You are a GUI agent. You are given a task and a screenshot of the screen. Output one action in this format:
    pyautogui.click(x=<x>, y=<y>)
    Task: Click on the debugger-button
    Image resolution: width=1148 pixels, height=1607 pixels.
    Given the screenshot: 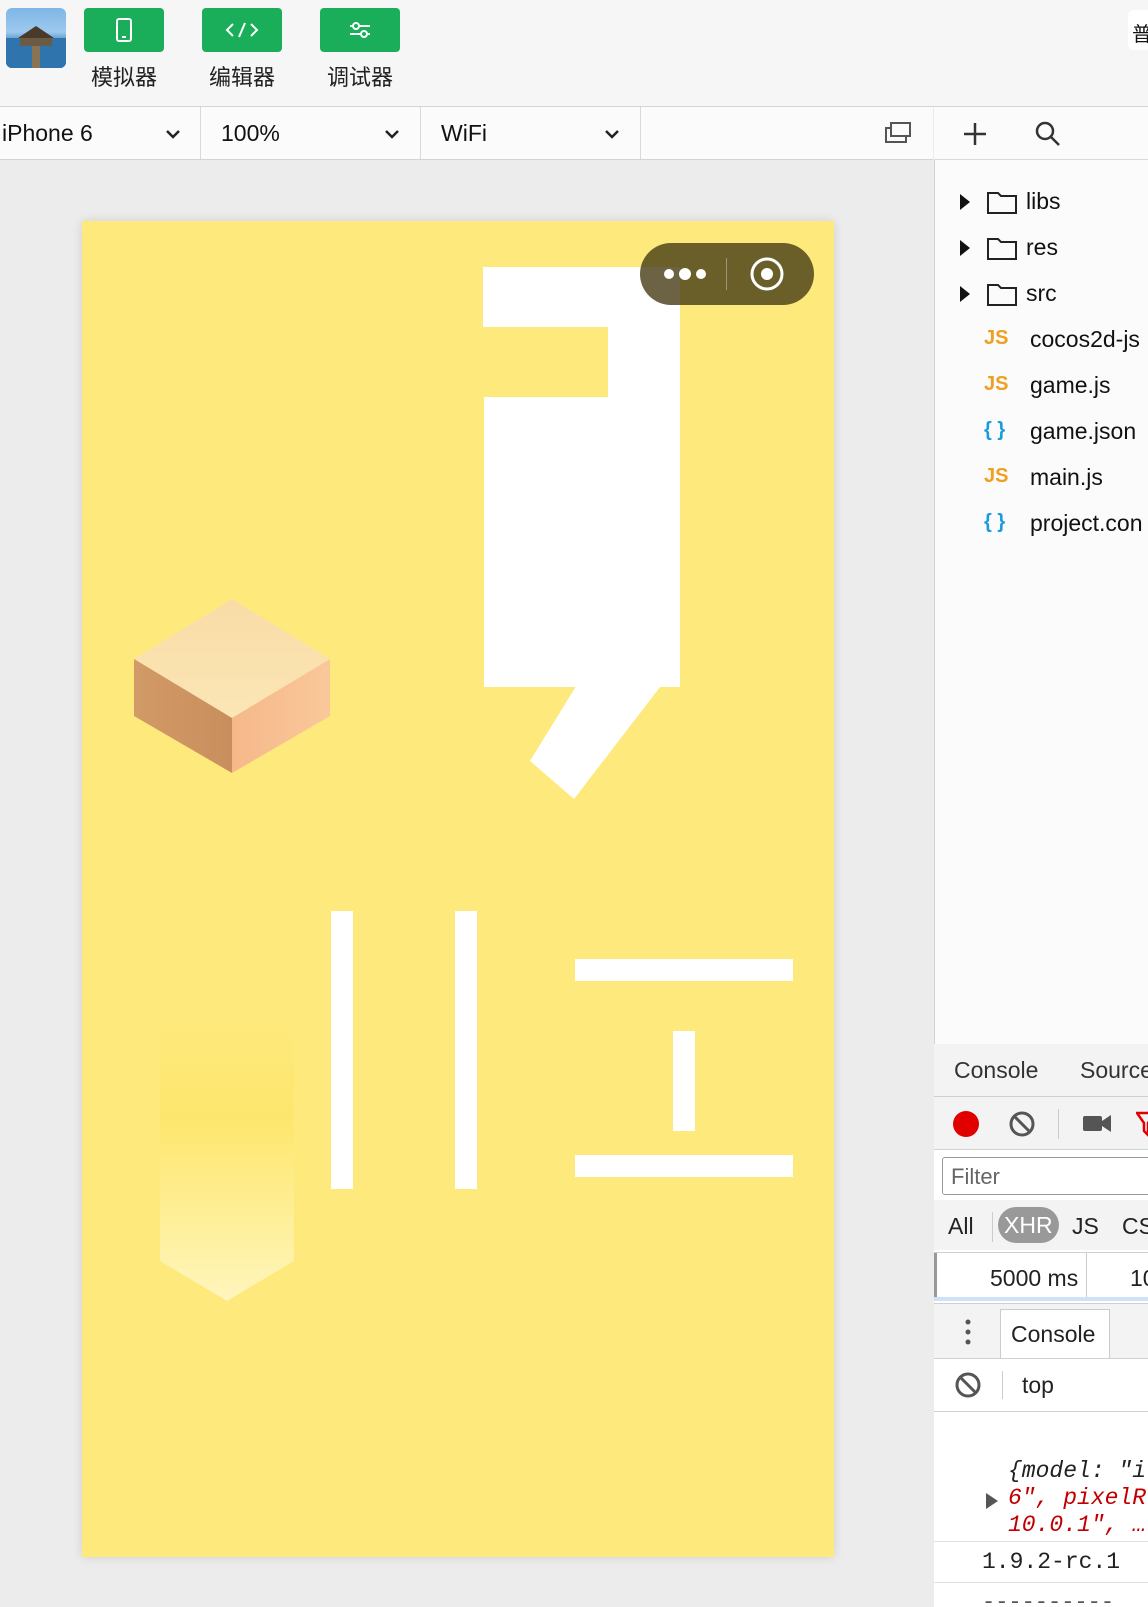 What is the action you would take?
    pyautogui.click(x=360, y=30)
    